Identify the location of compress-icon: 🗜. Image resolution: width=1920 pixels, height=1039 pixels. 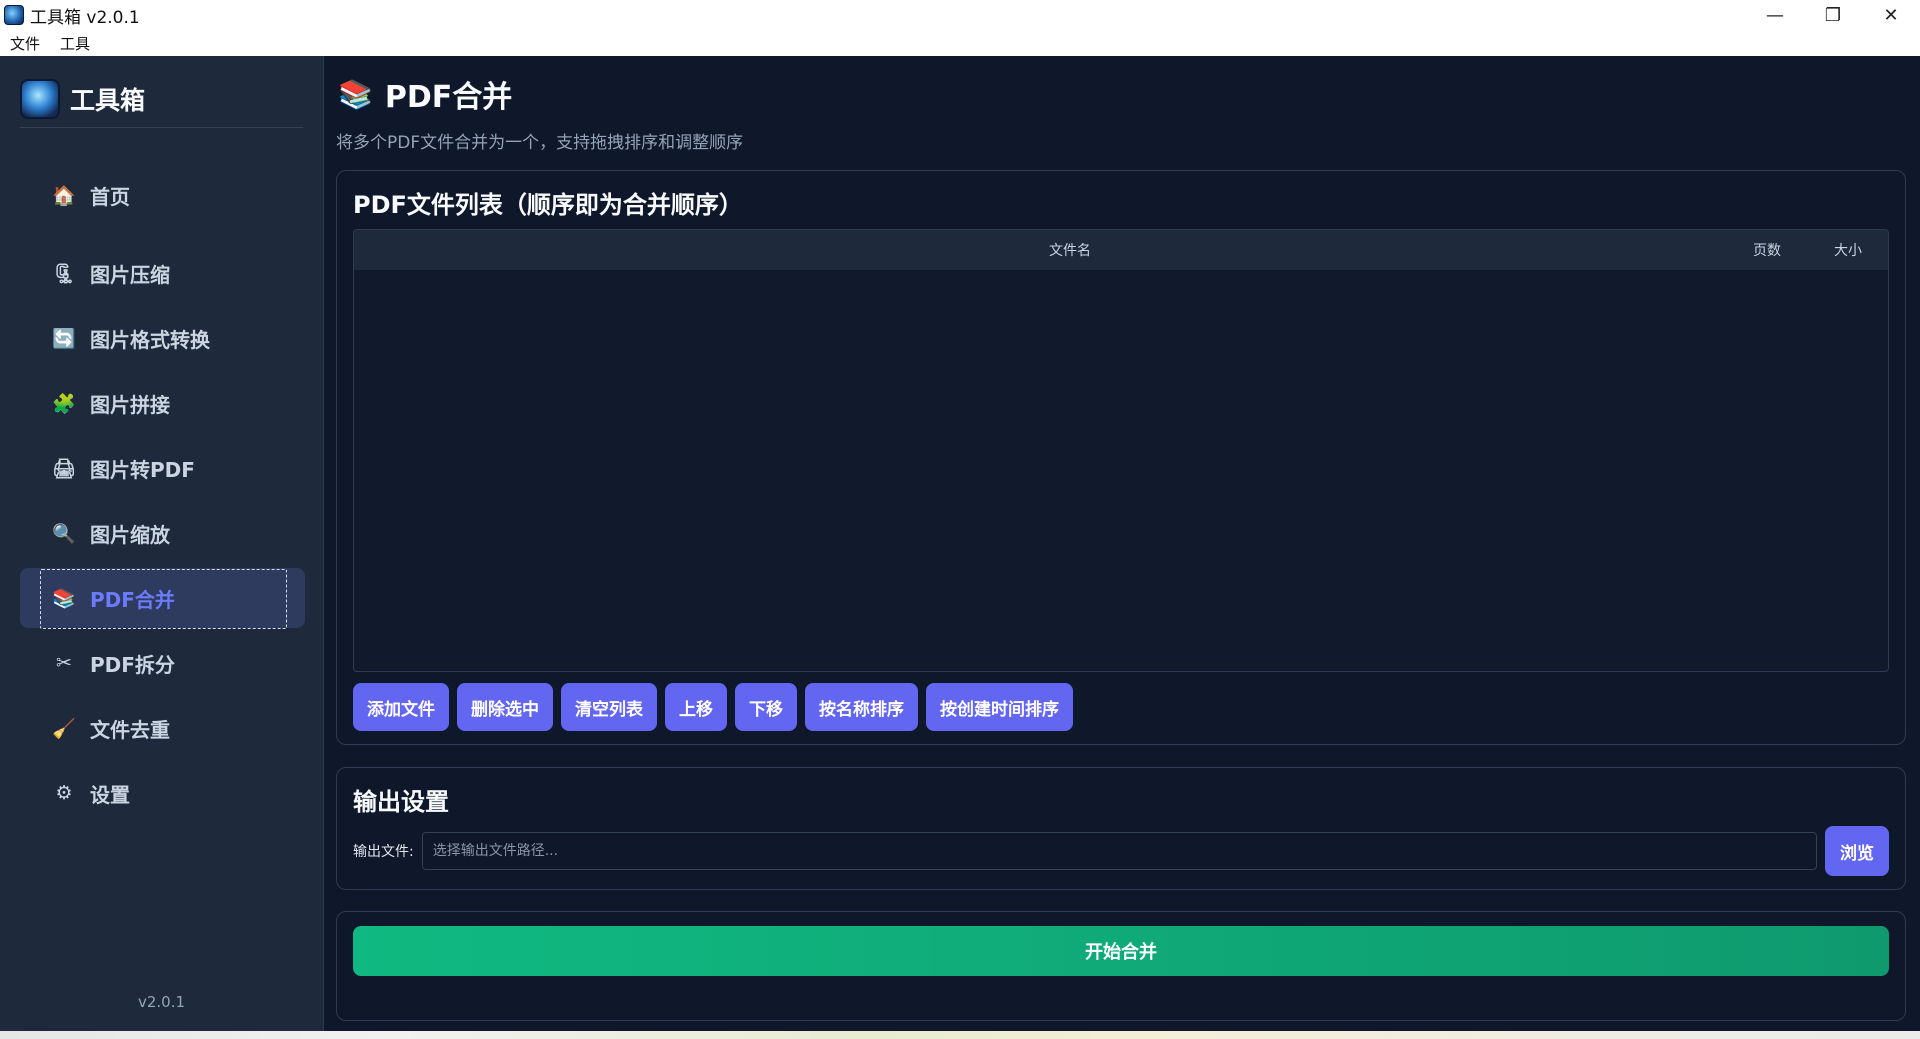
(64, 273).